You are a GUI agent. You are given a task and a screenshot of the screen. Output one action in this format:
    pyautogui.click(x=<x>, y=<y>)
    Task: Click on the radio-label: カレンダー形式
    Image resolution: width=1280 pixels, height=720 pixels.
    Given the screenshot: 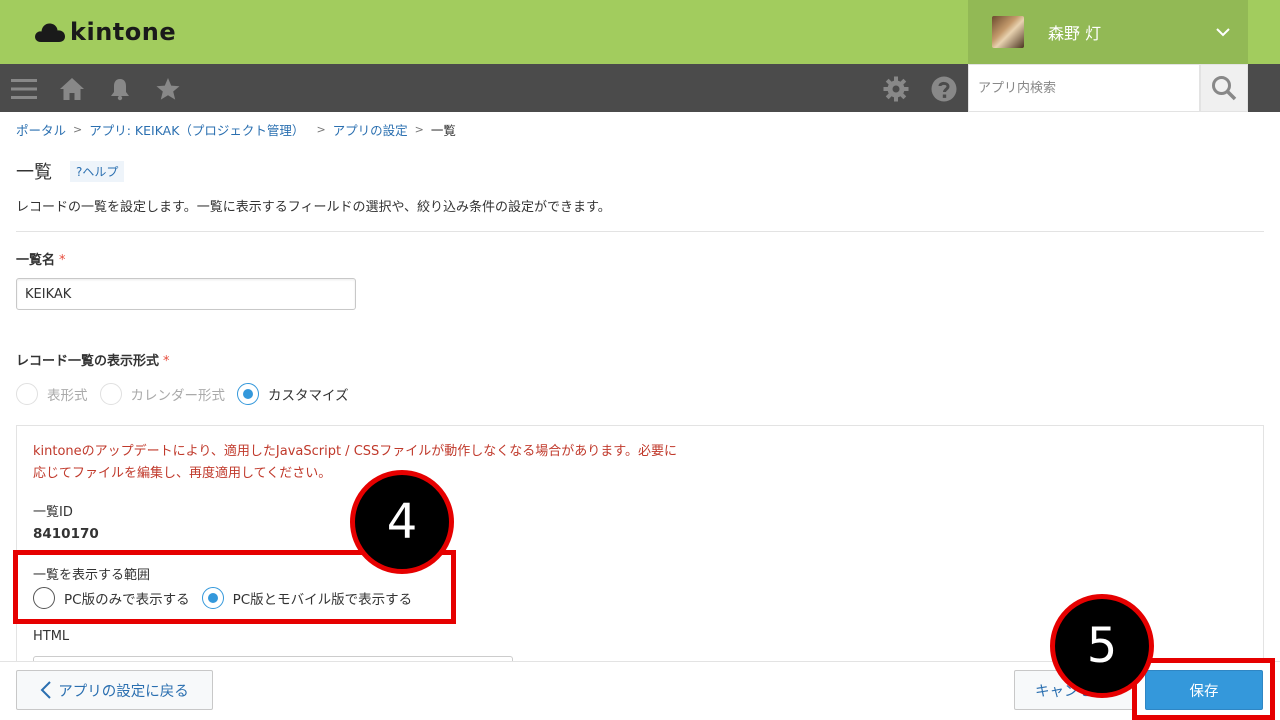 What is the action you would take?
    pyautogui.click(x=178, y=396)
    